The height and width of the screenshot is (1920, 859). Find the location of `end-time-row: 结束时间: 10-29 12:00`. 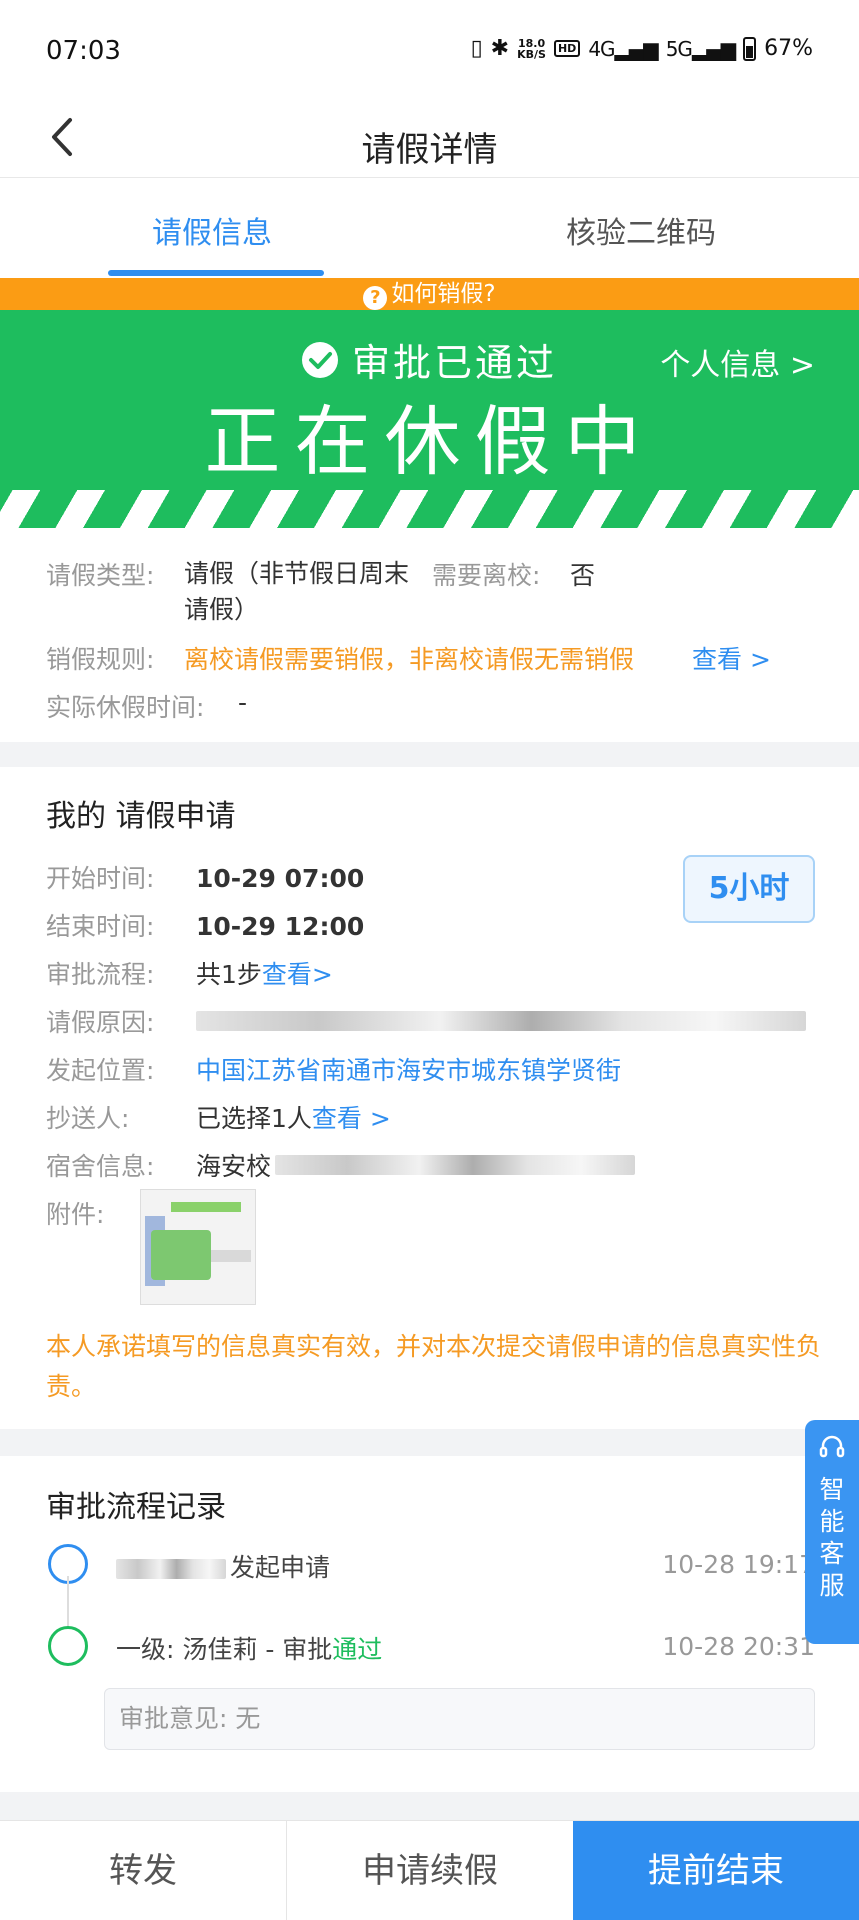

end-time-row: 结束时间: 10-29 12:00 is located at coordinates (205, 926).